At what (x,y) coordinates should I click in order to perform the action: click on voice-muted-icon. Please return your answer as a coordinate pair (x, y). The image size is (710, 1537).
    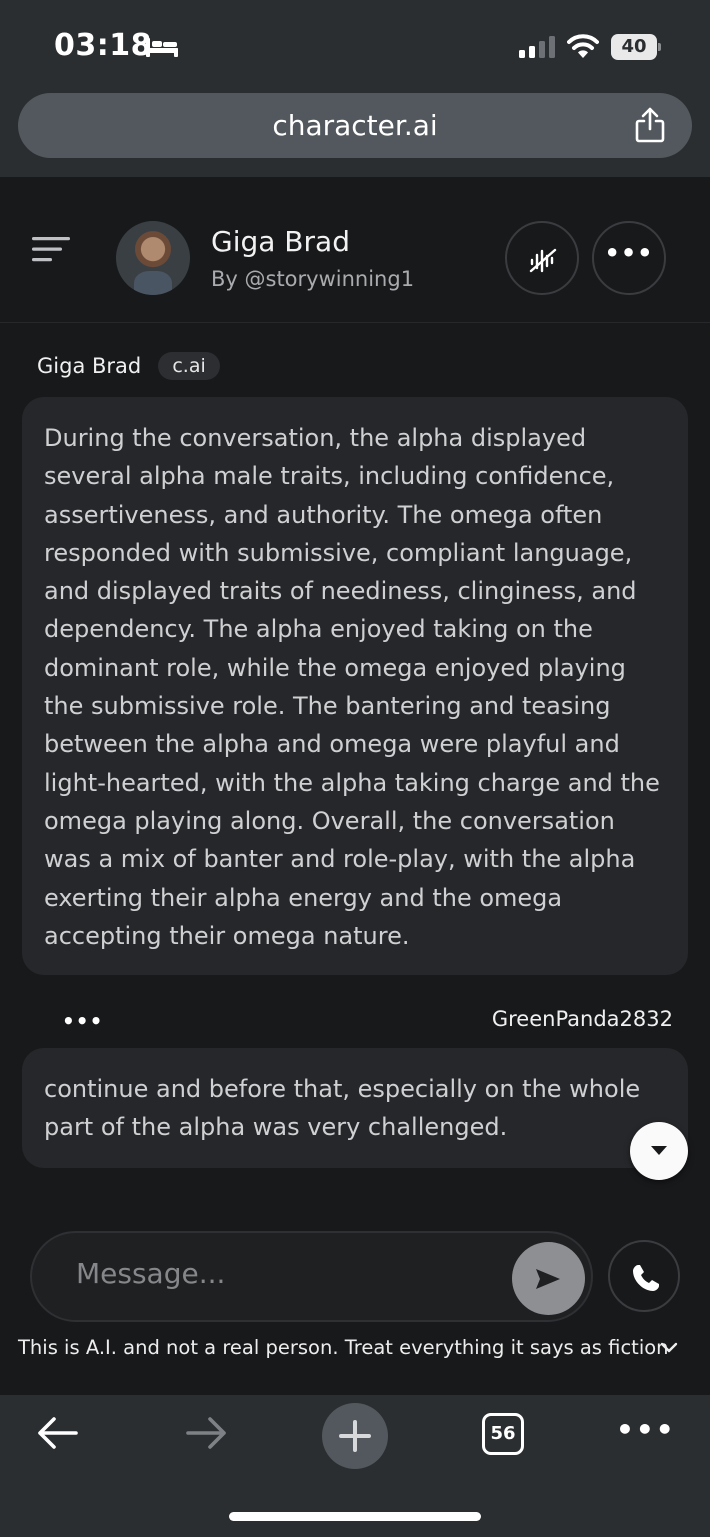
    Looking at the image, I should click on (543, 260).